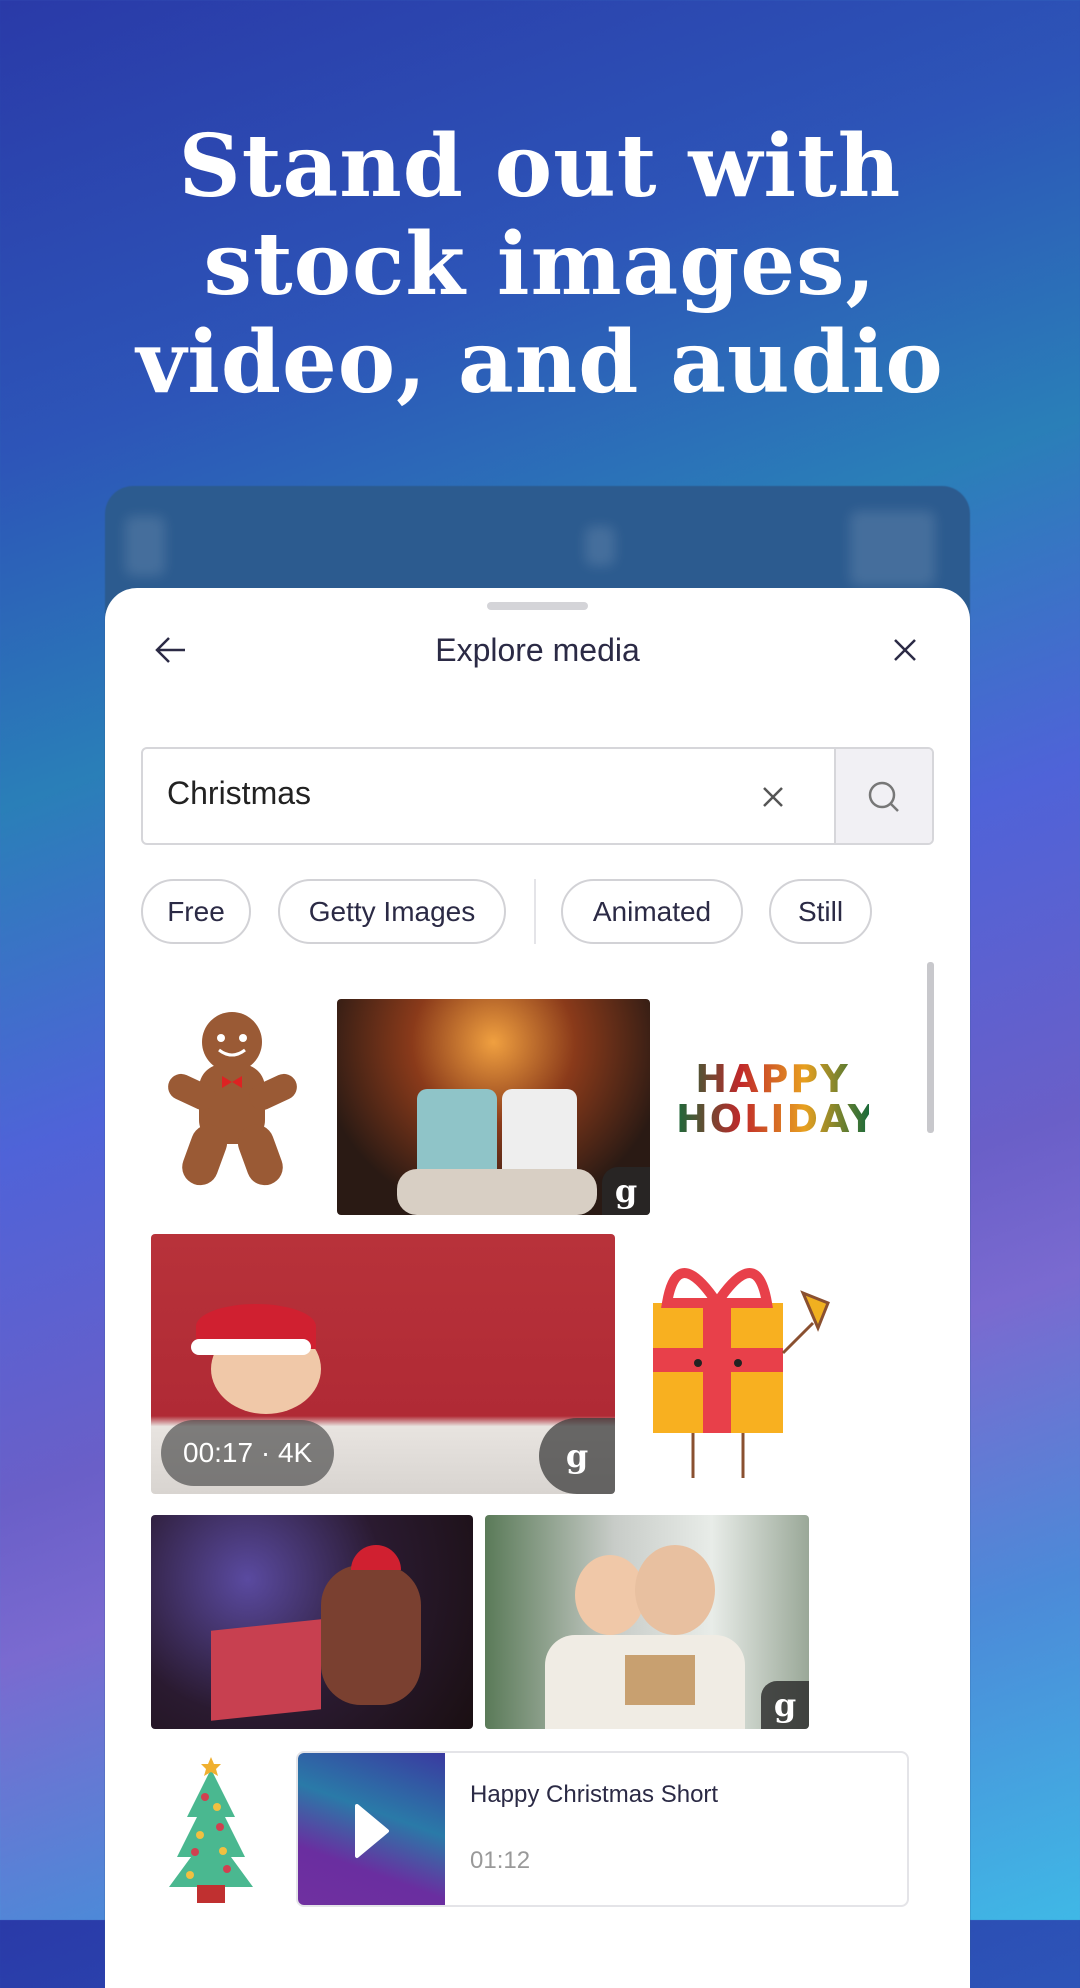  I want to click on results-scrollbar, so click(930, 1047).